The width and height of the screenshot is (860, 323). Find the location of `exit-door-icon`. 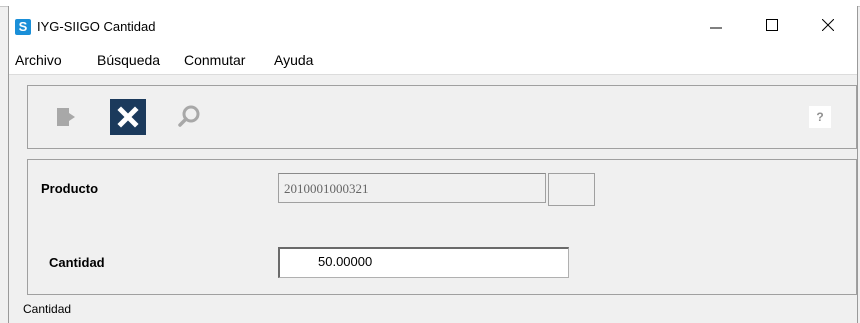

exit-door-icon is located at coordinates (66, 117).